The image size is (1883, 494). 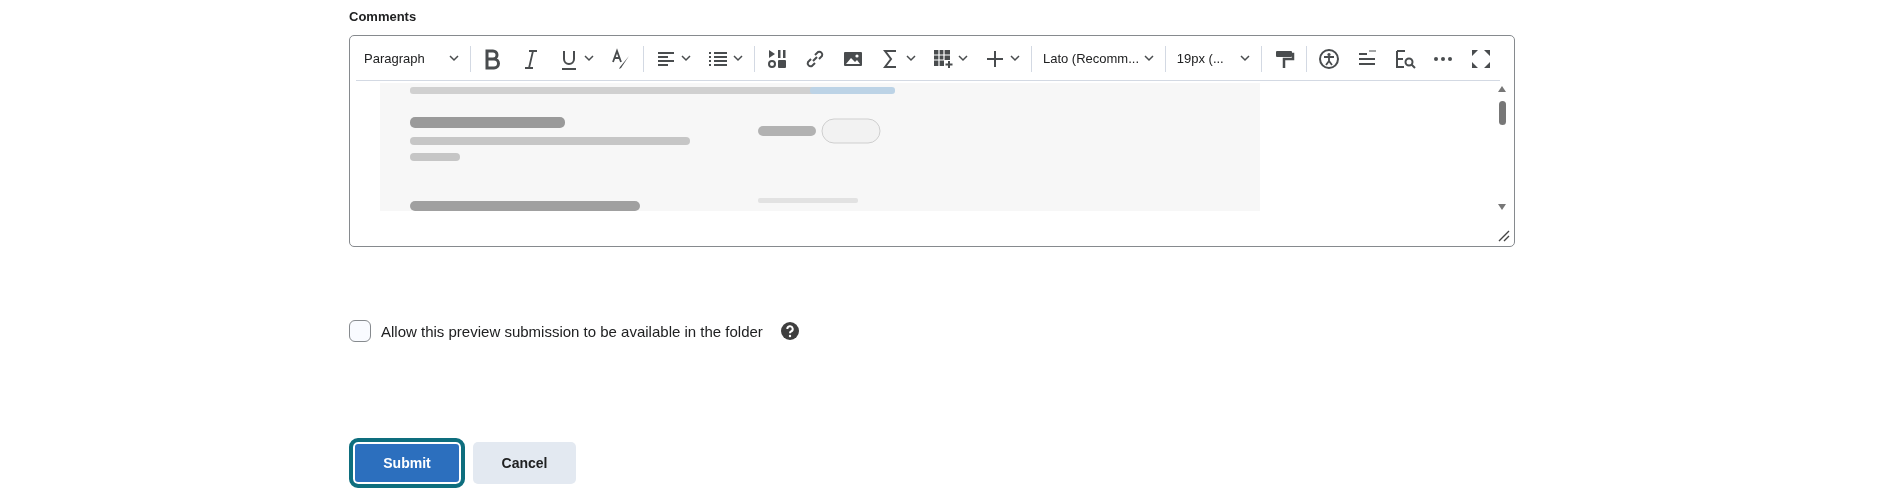 I want to click on checkbox, so click(x=360, y=331).